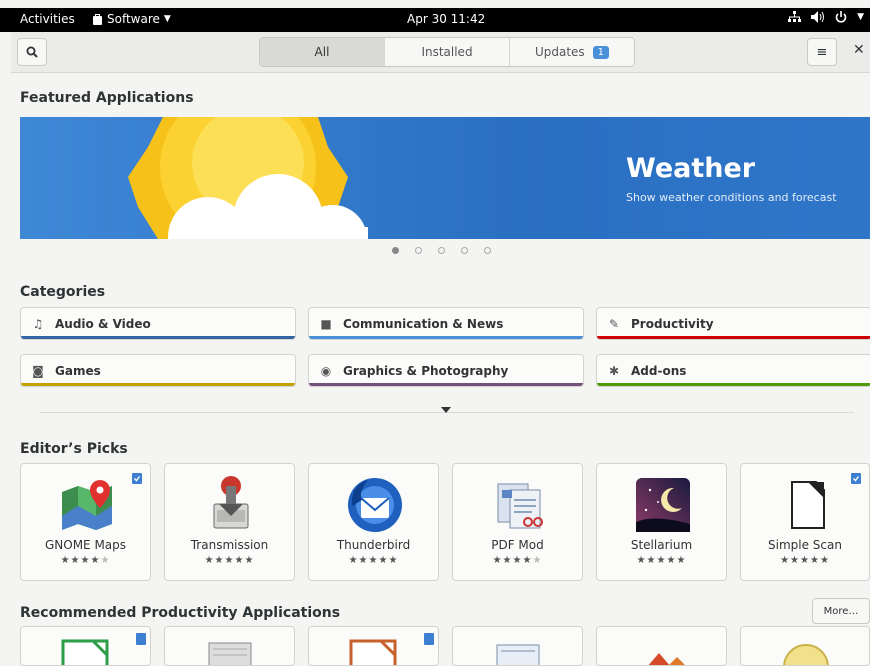 The image size is (870, 666). Describe the element at coordinates (672, 323) in the screenshot. I see `category-label: Productivity` at that location.